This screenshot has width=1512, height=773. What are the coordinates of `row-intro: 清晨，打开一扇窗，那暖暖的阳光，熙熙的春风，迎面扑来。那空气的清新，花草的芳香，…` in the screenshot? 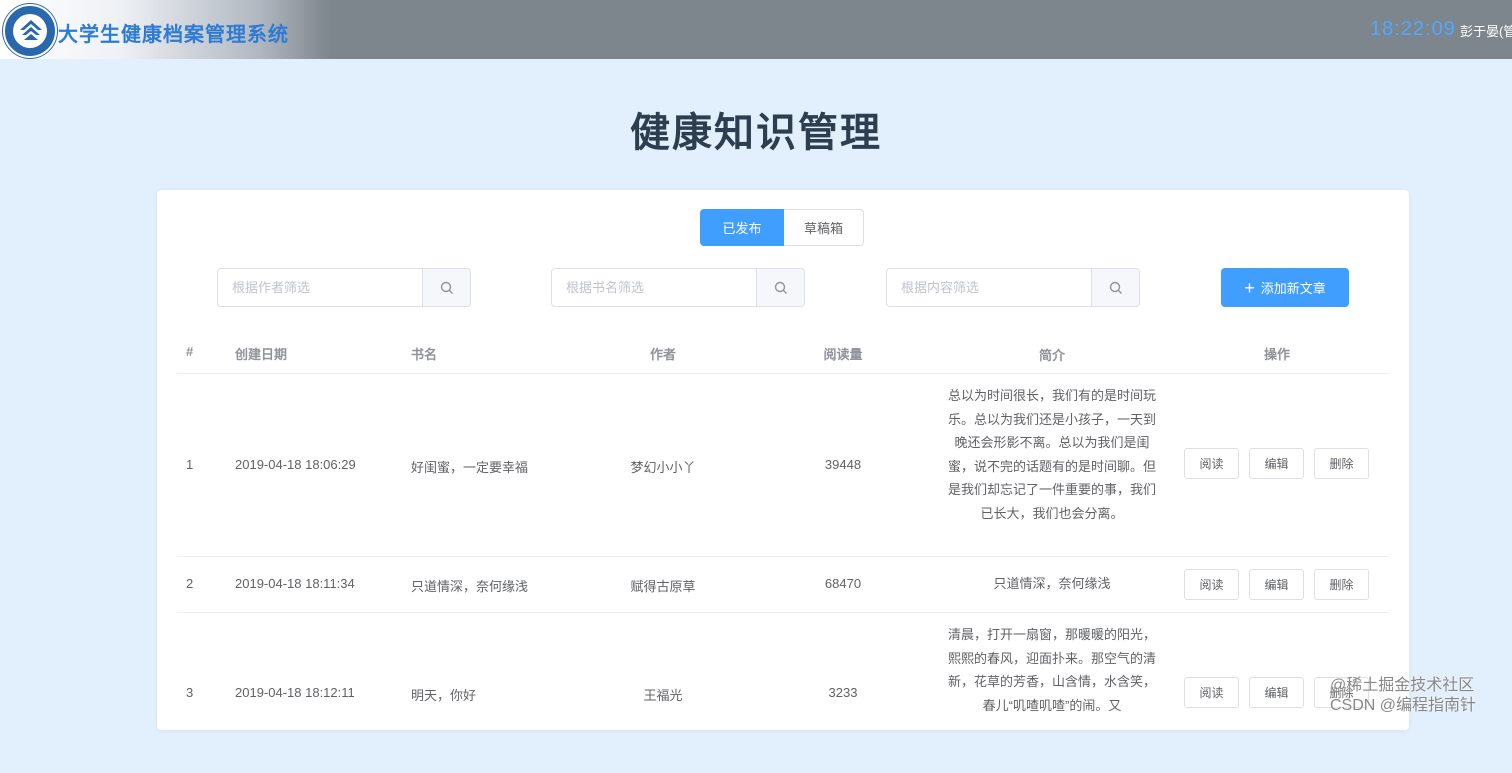 It's located at (1051, 670).